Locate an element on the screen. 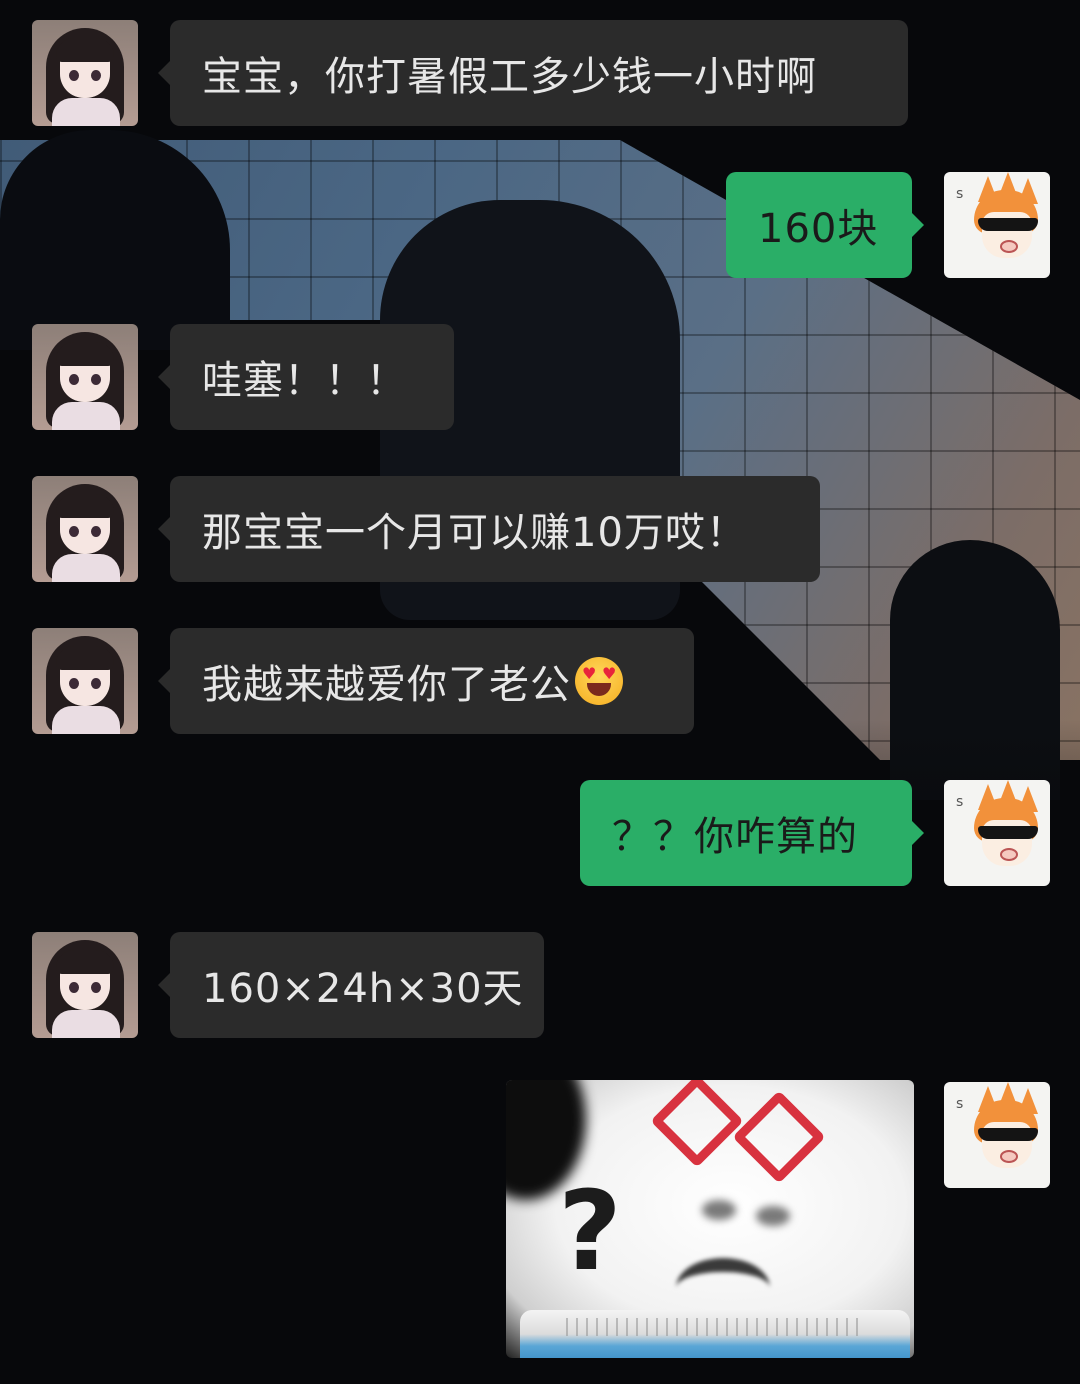 The width and height of the screenshot is (1080, 1384). sticker-cup-ridges is located at coordinates (716, 1327).